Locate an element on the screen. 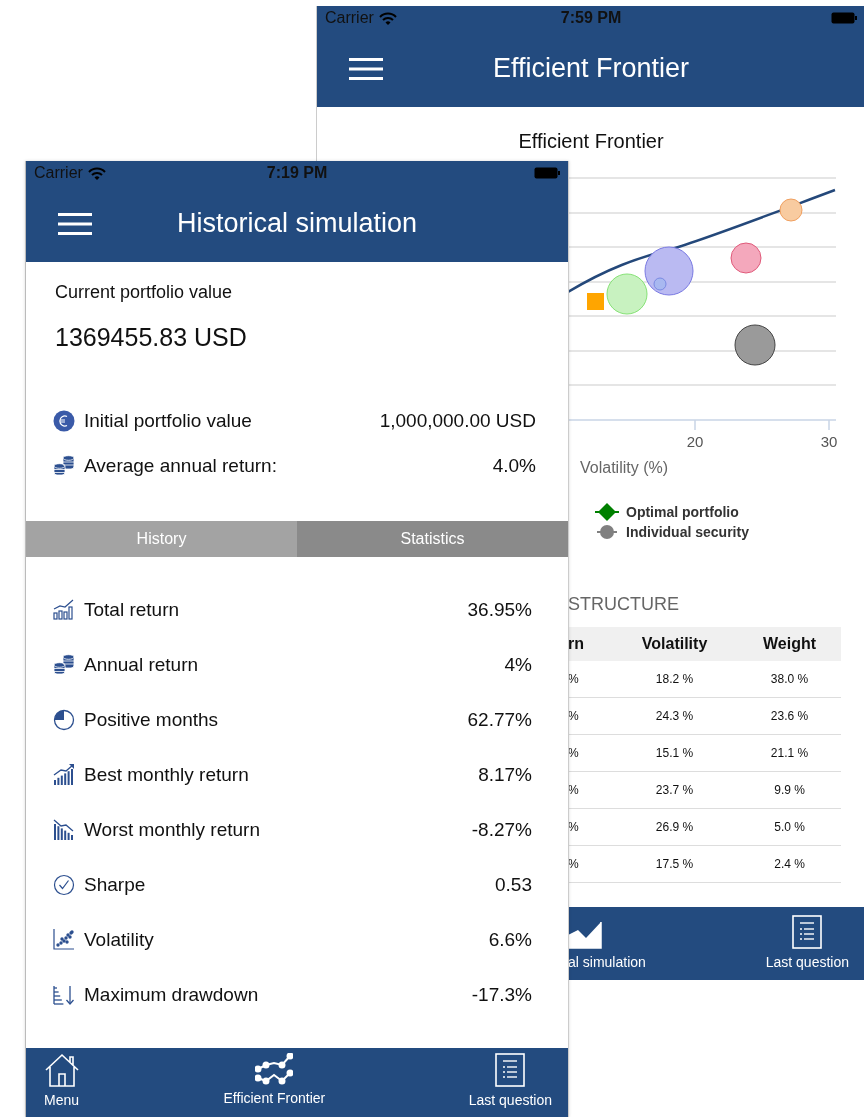 Image resolution: width=864 pixels, height=1117 pixels. nav-title: Historical simulation is located at coordinates (297, 223).